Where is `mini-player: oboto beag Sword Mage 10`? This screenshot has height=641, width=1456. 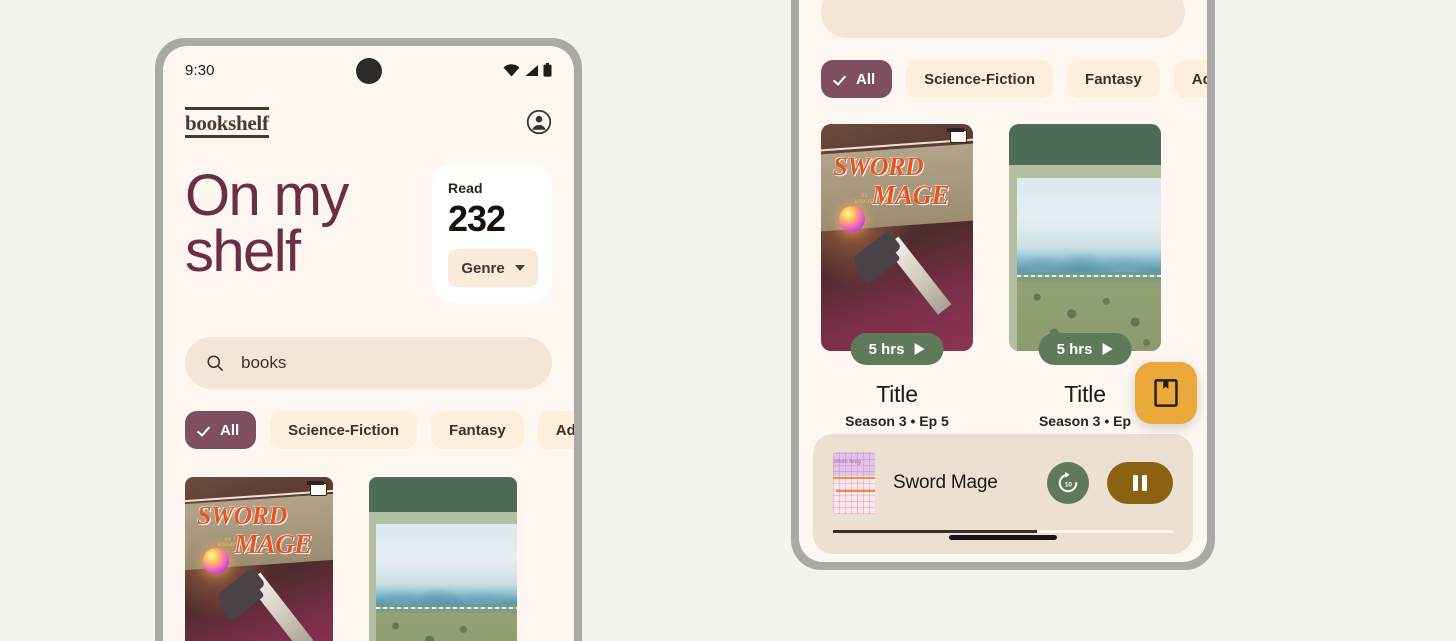
mini-player: oboto beag Sword Mage 10 is located at coordinates (1003, 494).